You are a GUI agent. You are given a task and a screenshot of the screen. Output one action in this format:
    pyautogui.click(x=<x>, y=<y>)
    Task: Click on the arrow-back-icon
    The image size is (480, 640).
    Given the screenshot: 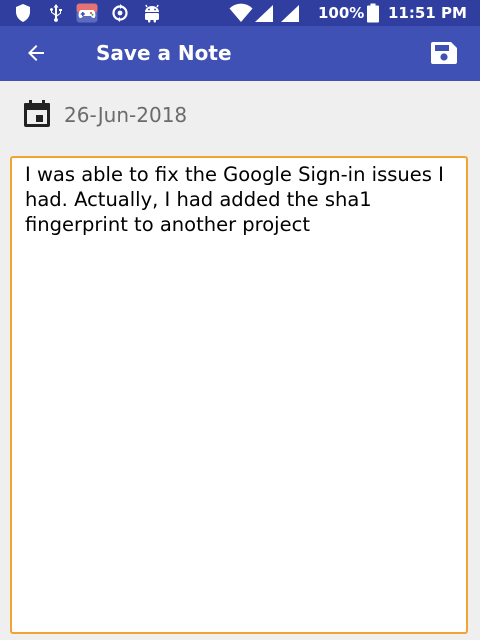 What is the action you would take?
    pyautogui.click(x=36, y=53)
    